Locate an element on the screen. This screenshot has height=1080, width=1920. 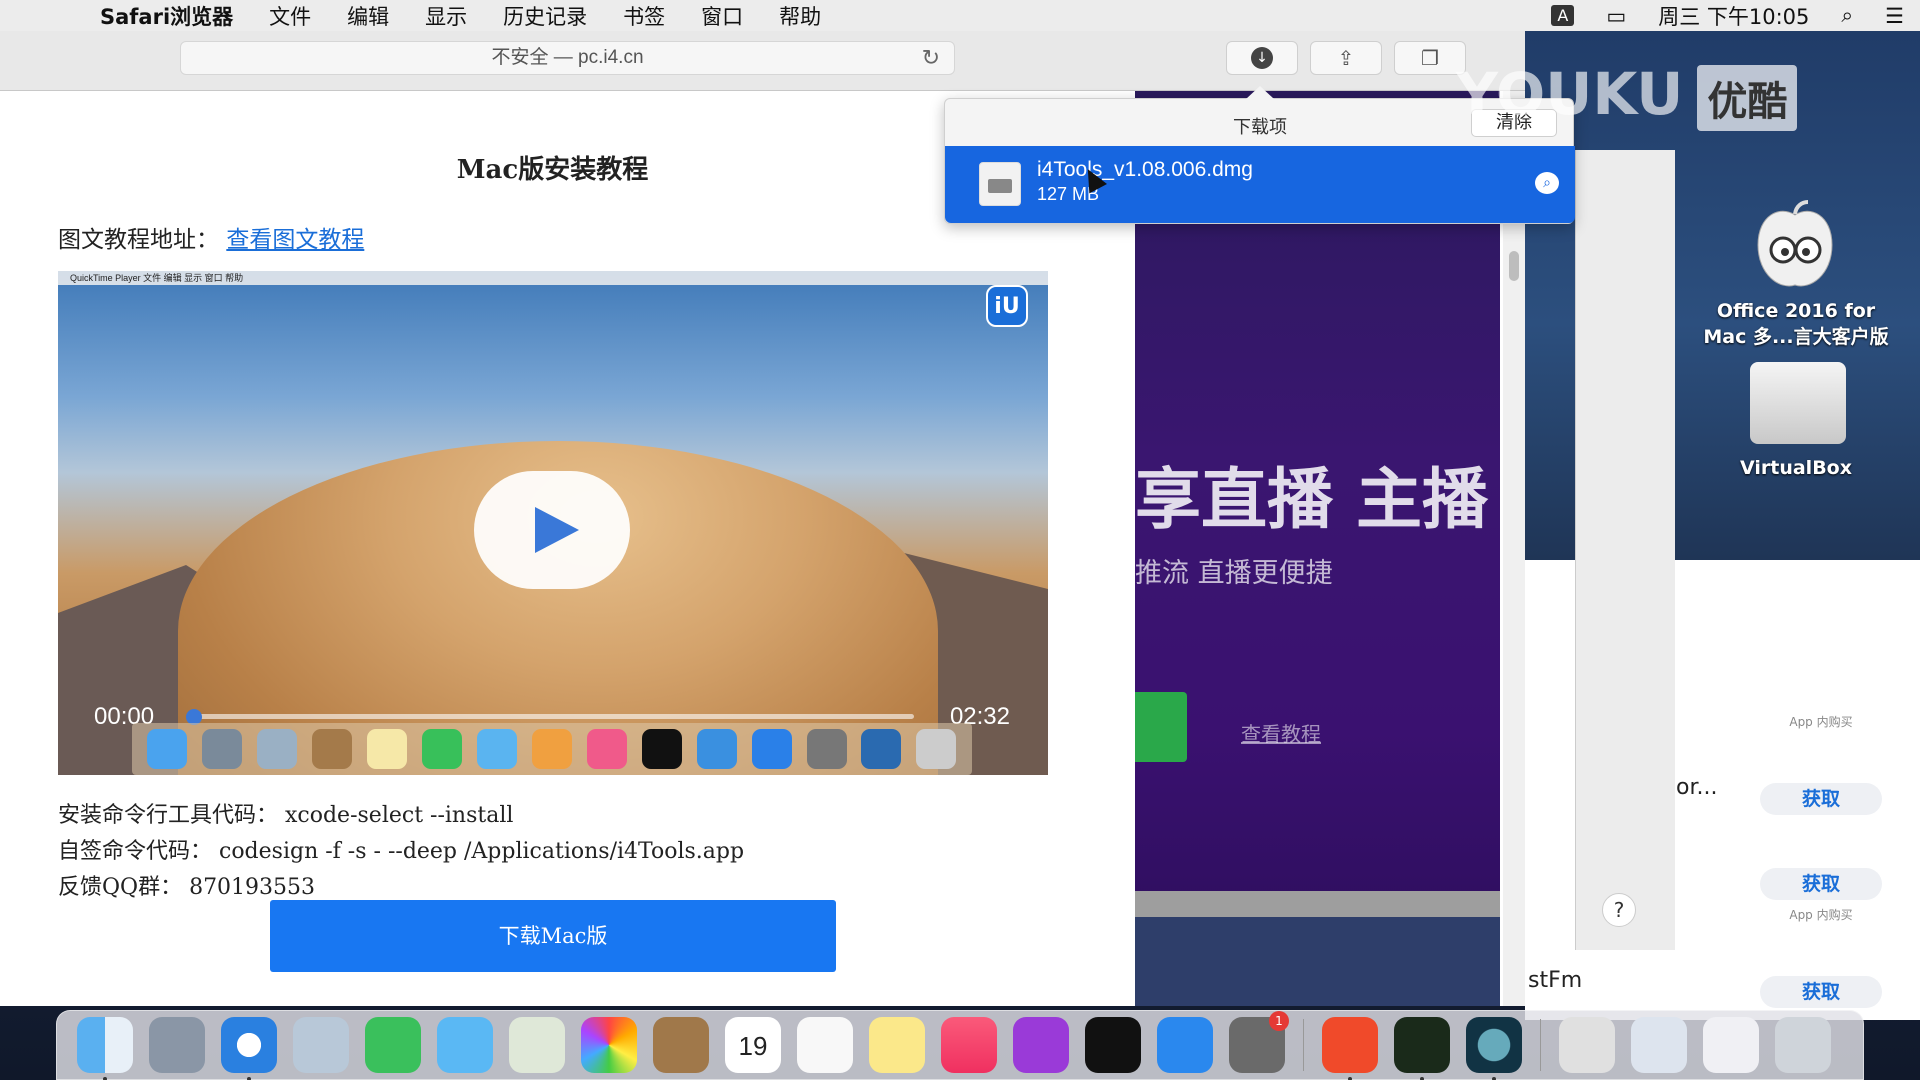
watermark-text: YOUKU is located at coordinates (1570, 94).